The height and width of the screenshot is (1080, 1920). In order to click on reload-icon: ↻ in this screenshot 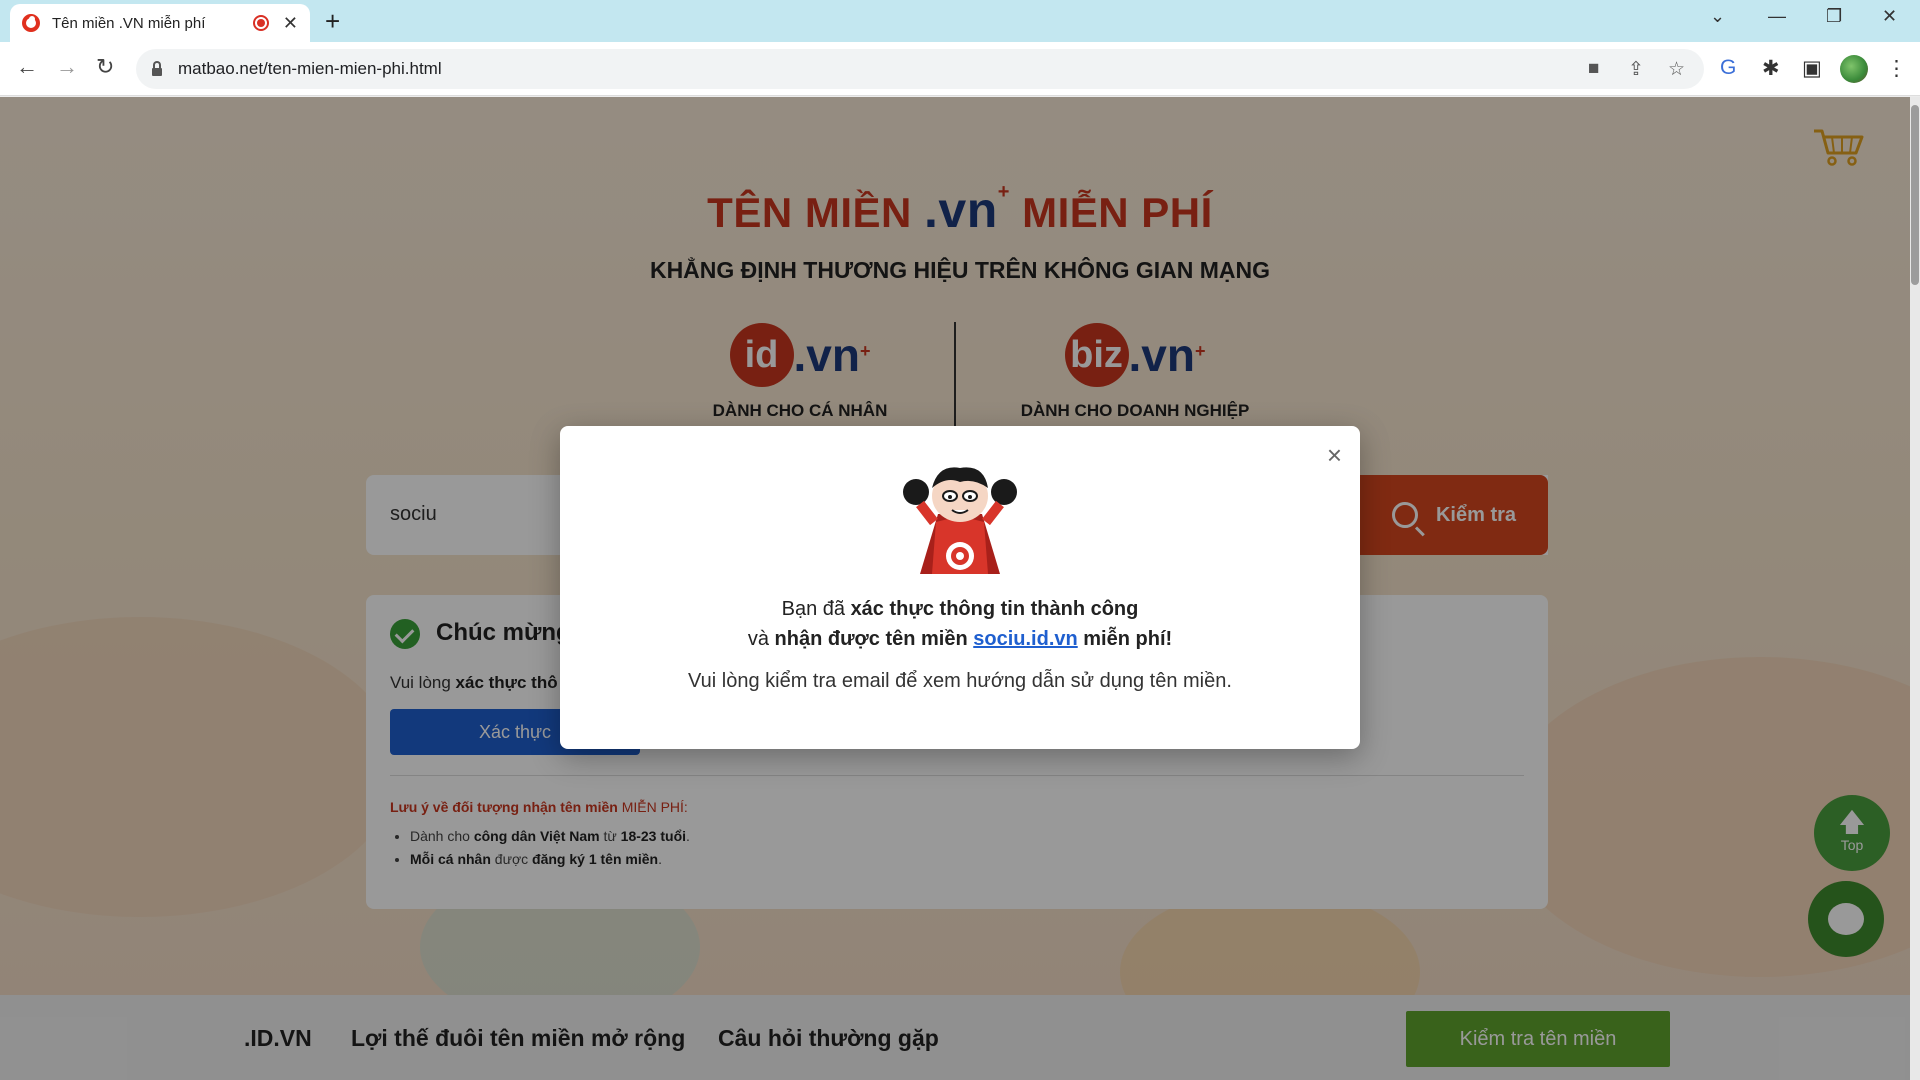, I will do `click(105, 67)`.